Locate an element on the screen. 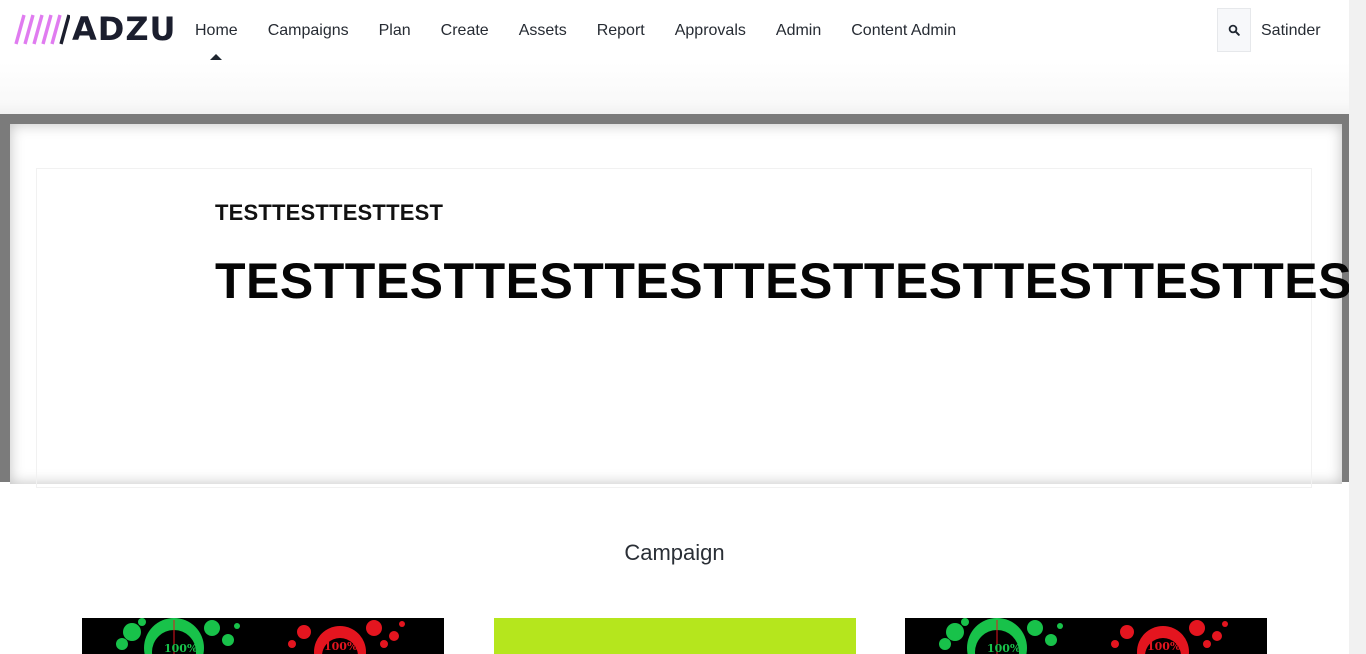 Image resolution: width=1366 pixels, height=654 pixels. nav-item-report: Report is located at coordinates (621, 31).